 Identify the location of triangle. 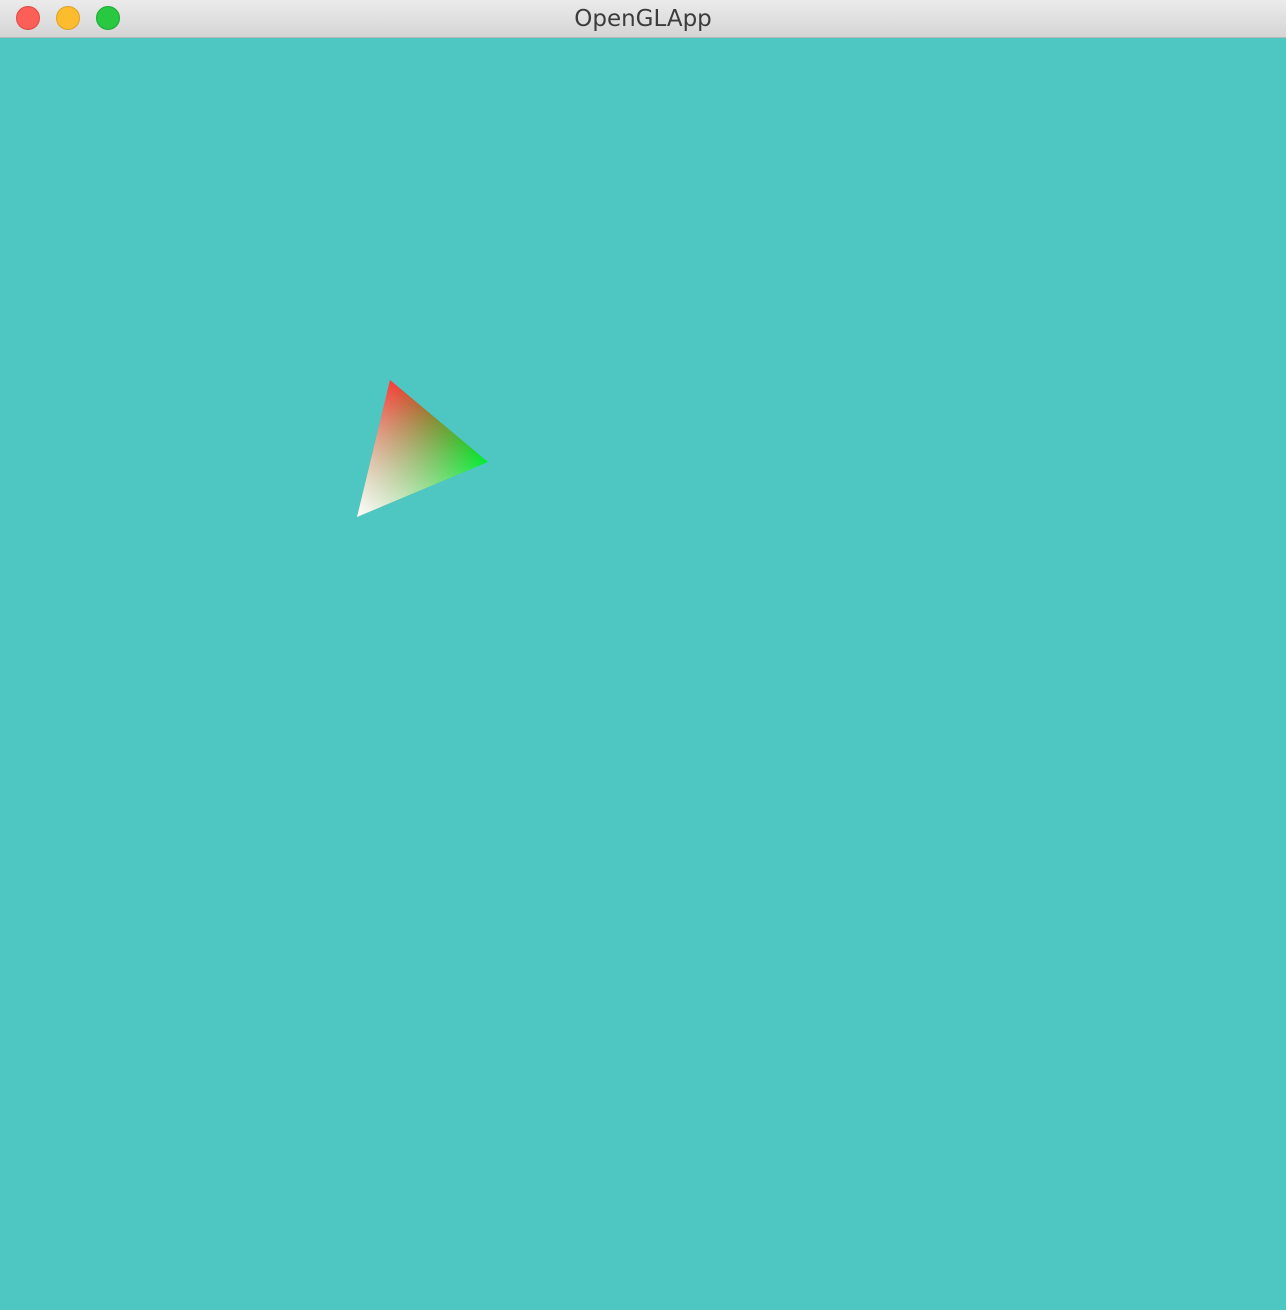
(422, 448).